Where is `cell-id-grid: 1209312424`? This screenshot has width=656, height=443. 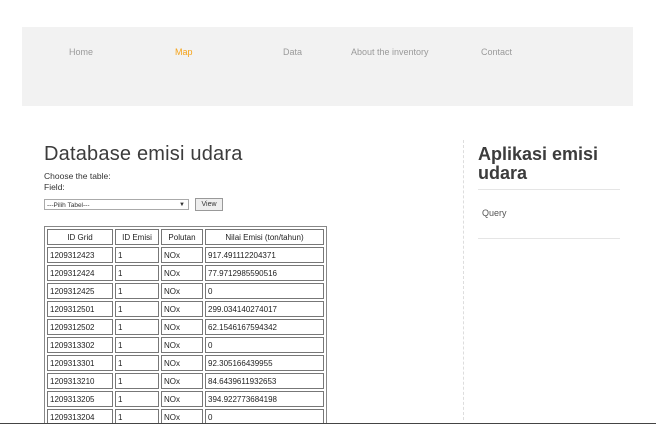 cell-id-grid: 1209312424 is located at coordinates (80, 273).